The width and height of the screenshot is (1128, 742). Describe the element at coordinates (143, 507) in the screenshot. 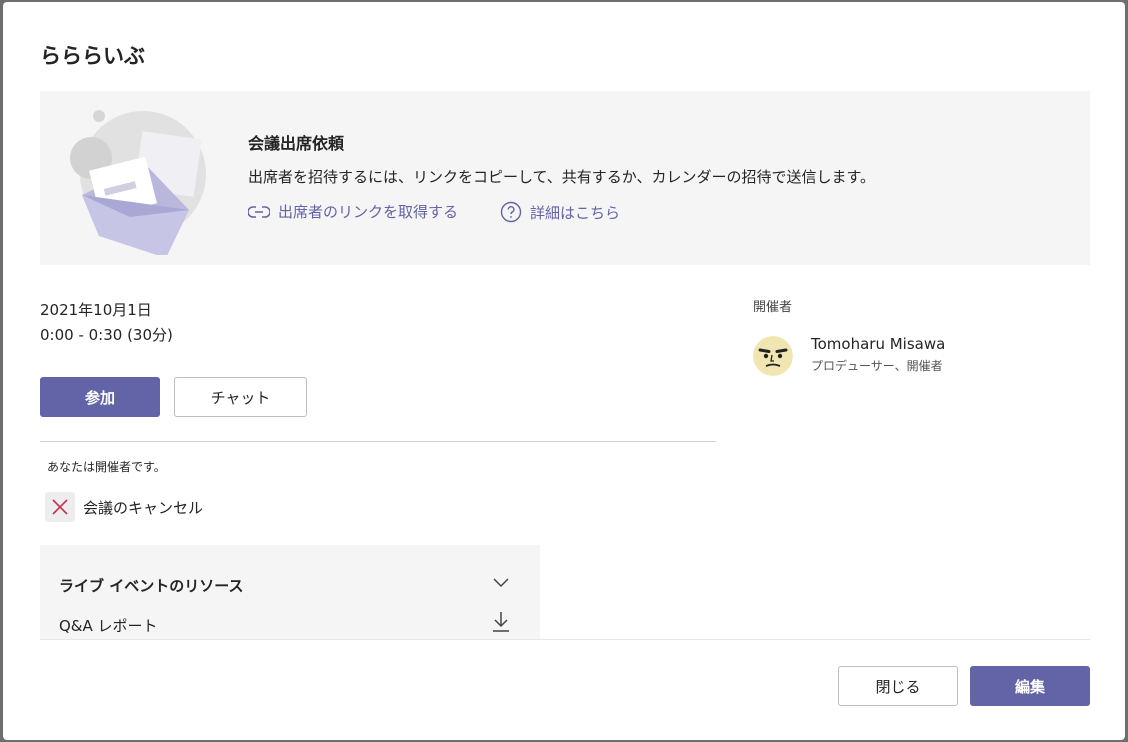

I see `cancel-meeting-label: 会議のキャンセル` at that location.